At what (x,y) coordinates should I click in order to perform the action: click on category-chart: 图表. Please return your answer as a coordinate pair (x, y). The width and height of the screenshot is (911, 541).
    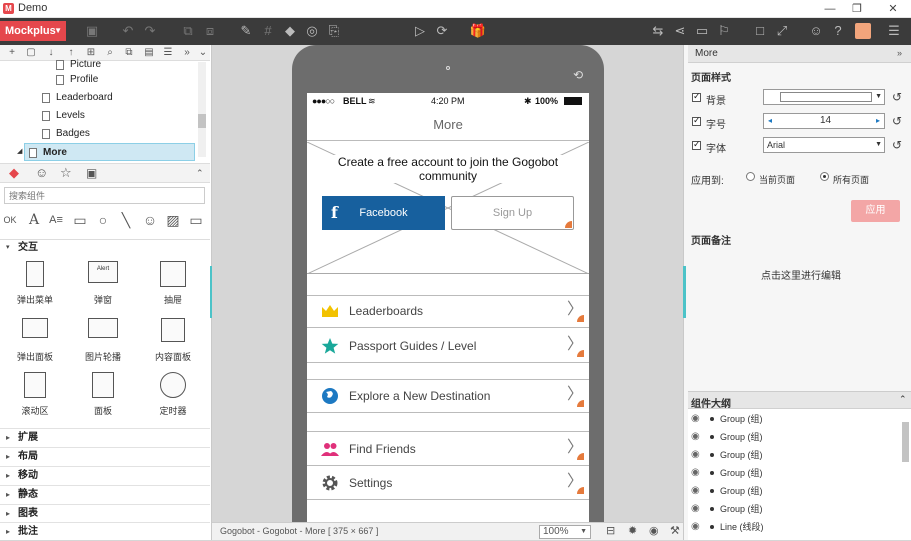
    Looking at the image, I should click on (105, 513).